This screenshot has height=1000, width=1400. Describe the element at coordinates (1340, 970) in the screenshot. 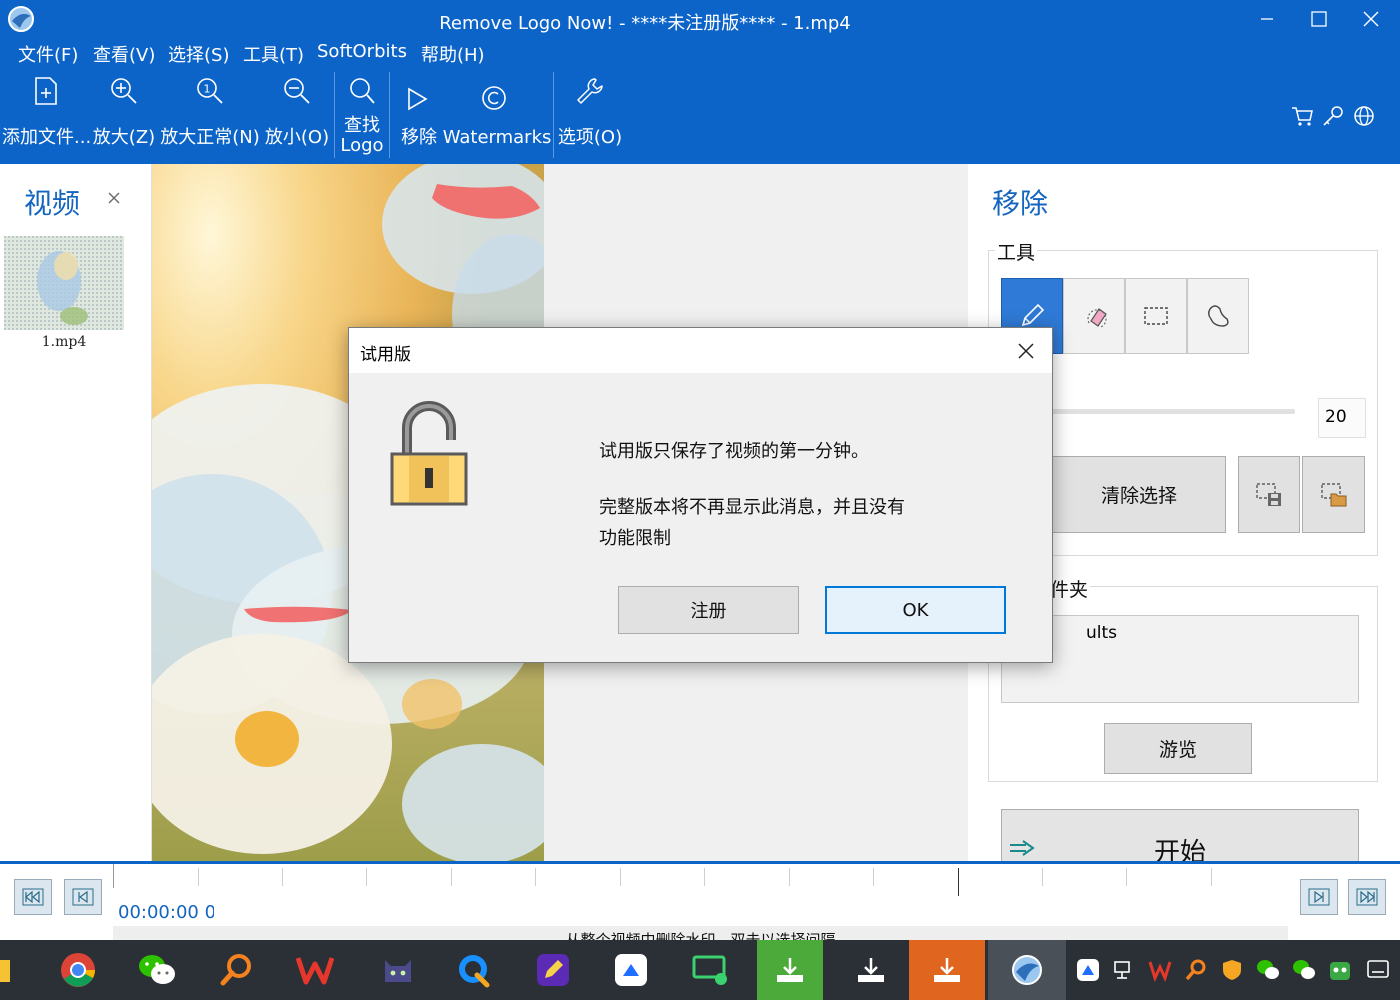

I see `tray-green-app-icon` at that location.